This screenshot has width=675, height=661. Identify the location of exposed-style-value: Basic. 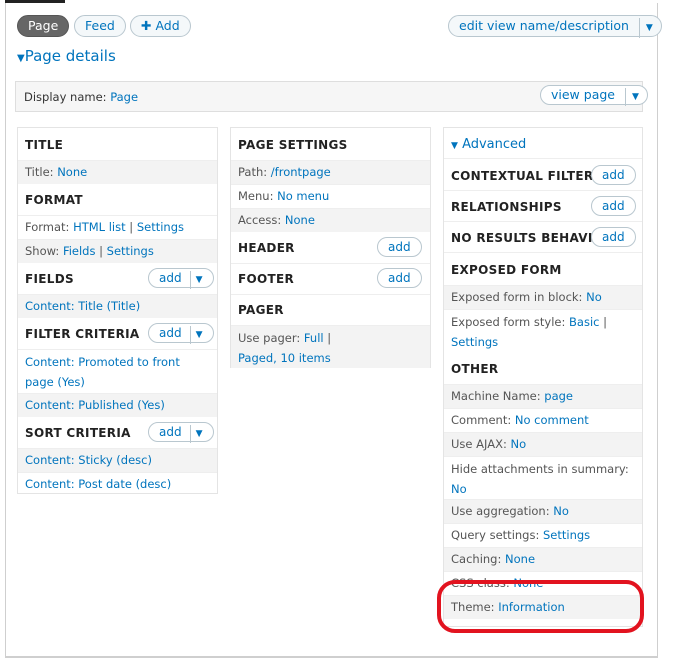
(584, 322).